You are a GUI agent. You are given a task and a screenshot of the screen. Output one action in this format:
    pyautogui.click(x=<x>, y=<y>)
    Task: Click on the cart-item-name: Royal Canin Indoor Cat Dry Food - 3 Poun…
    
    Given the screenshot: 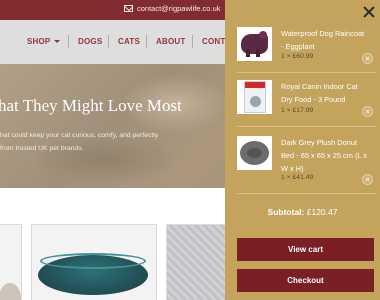 What is the action you would take?
    pyautogui.click(x=324, y=93)
    